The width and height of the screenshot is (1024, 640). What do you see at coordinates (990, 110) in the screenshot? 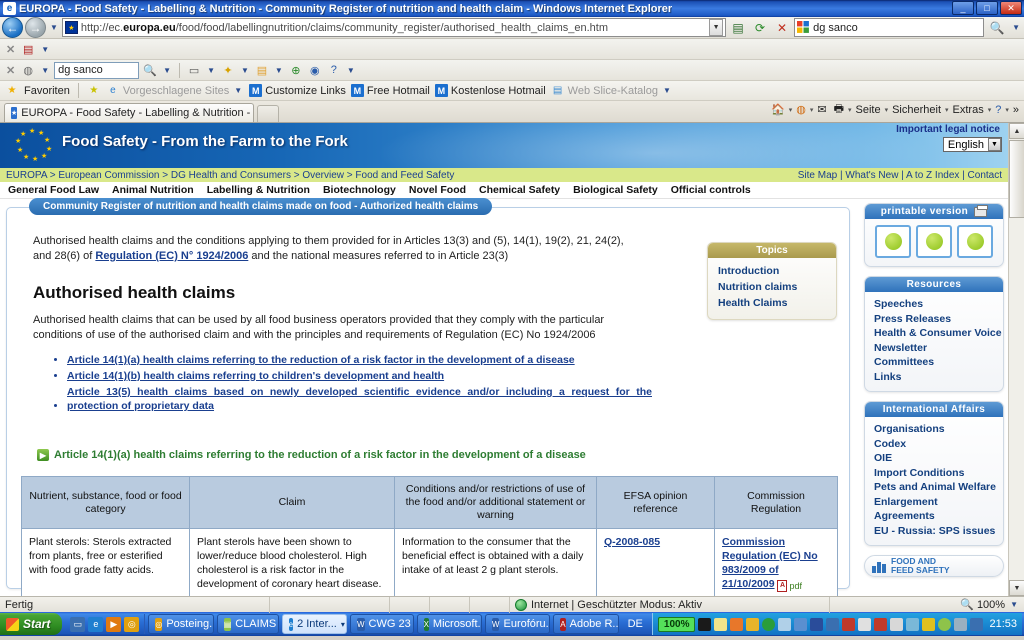
I see `tools-caret-icon: ▾` at bounding box center [990, 110].